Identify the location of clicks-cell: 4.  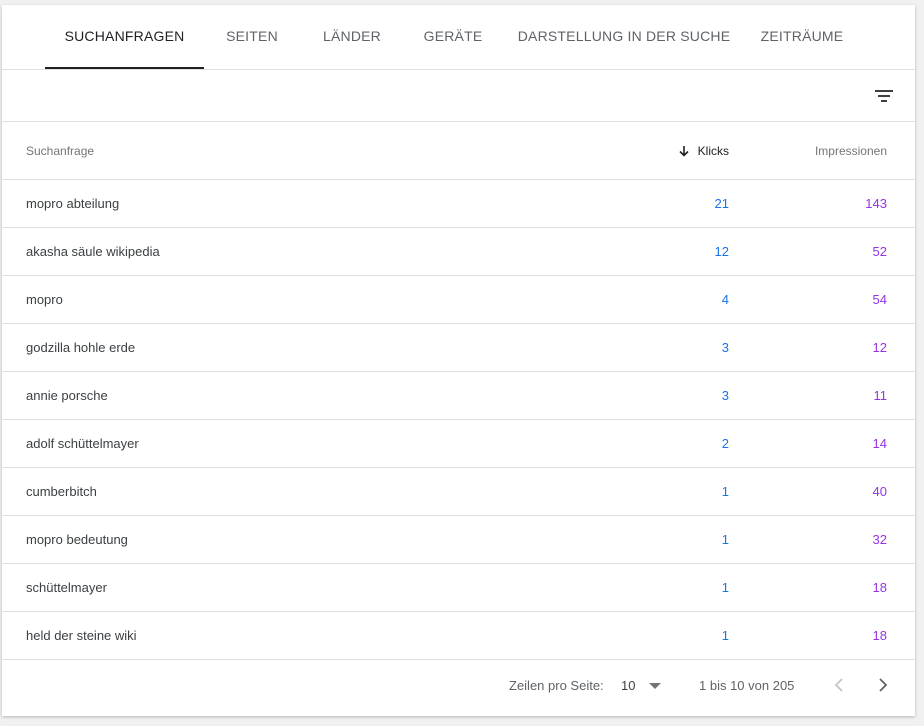
(725, 299).